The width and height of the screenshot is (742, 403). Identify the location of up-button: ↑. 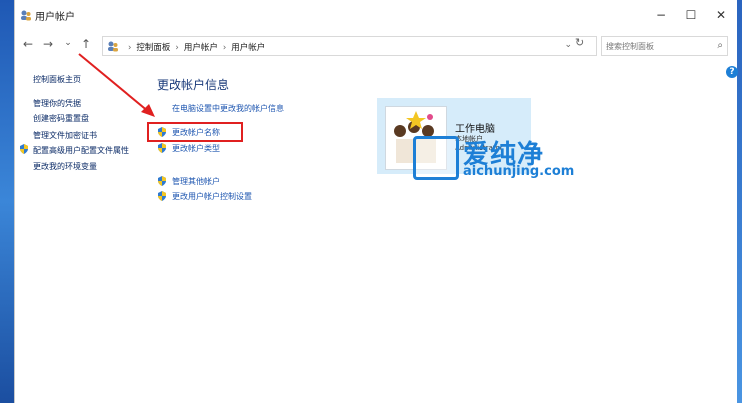
(86, 44).